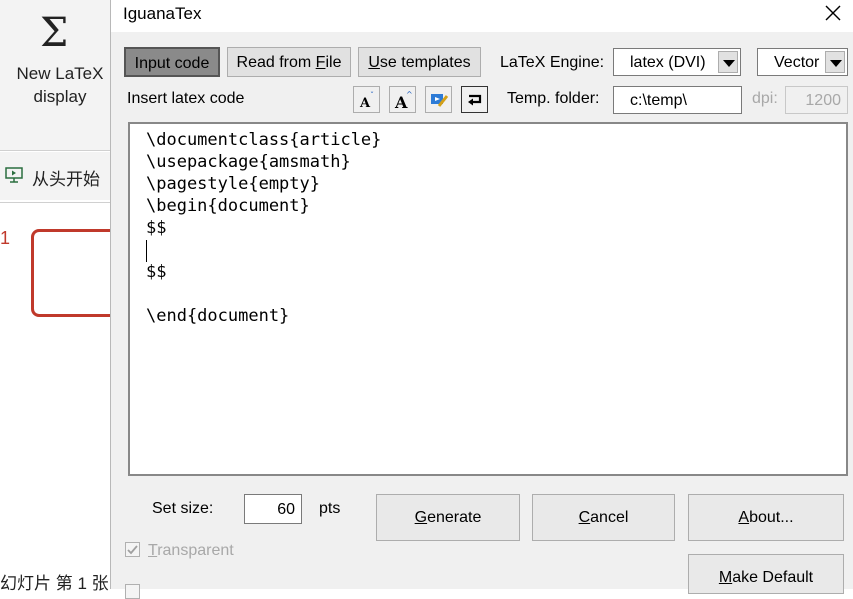 This screenshot has height=599, width=853. What do you see at coordinates (482, 16) in the screenshot?
I see `title-bar: IguanaTex` at bounding box center [482, 16].